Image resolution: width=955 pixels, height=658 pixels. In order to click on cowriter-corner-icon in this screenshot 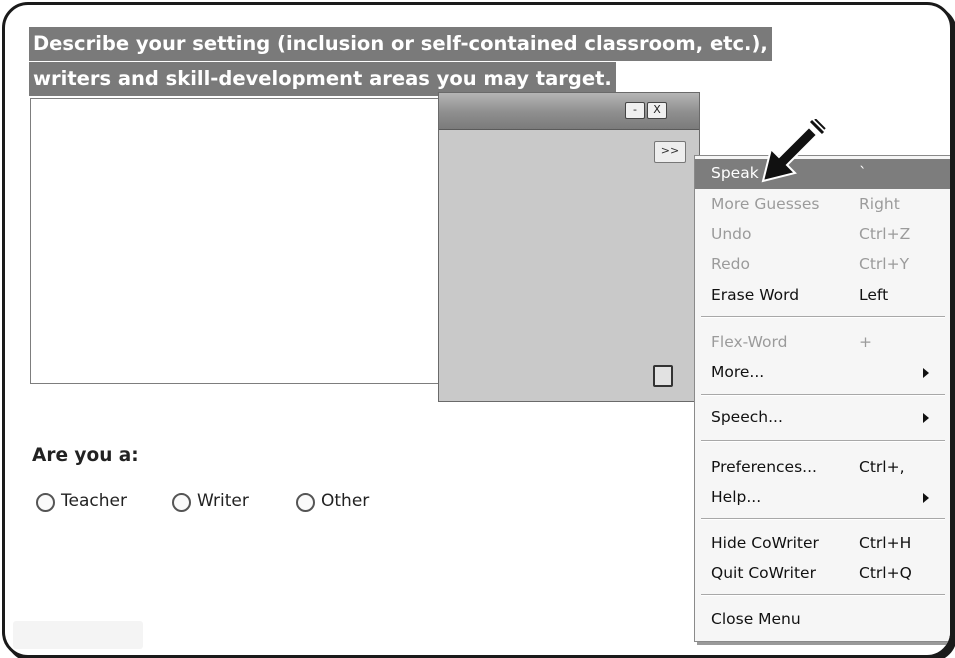, I will do `click(663, 376)`.